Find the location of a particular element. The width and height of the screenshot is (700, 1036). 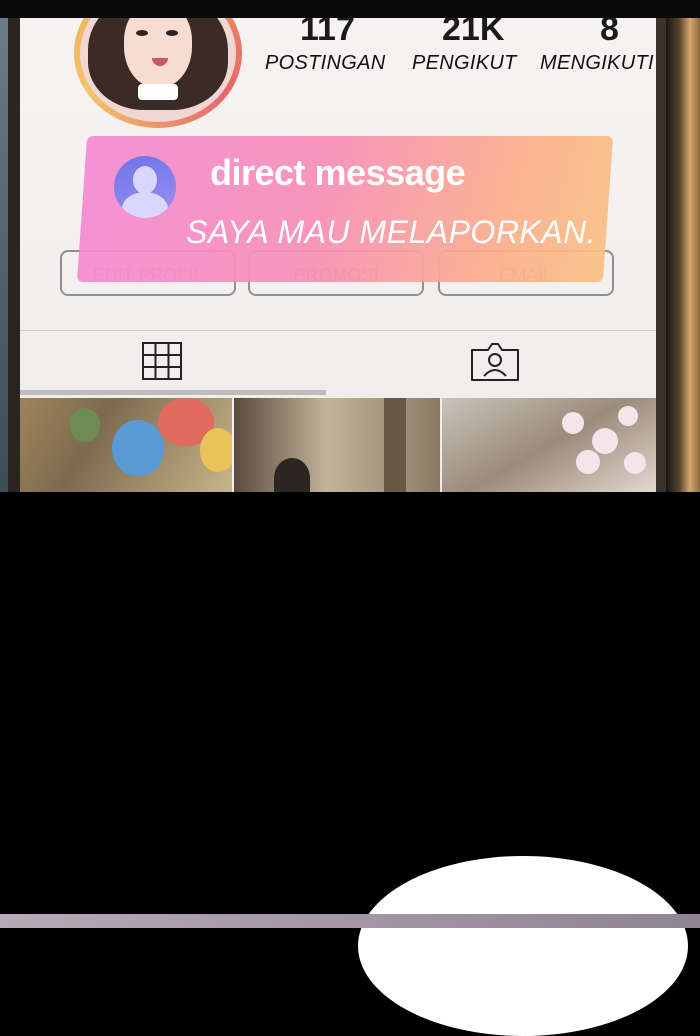

next-panel-edge is located at coordinates (350, 921).